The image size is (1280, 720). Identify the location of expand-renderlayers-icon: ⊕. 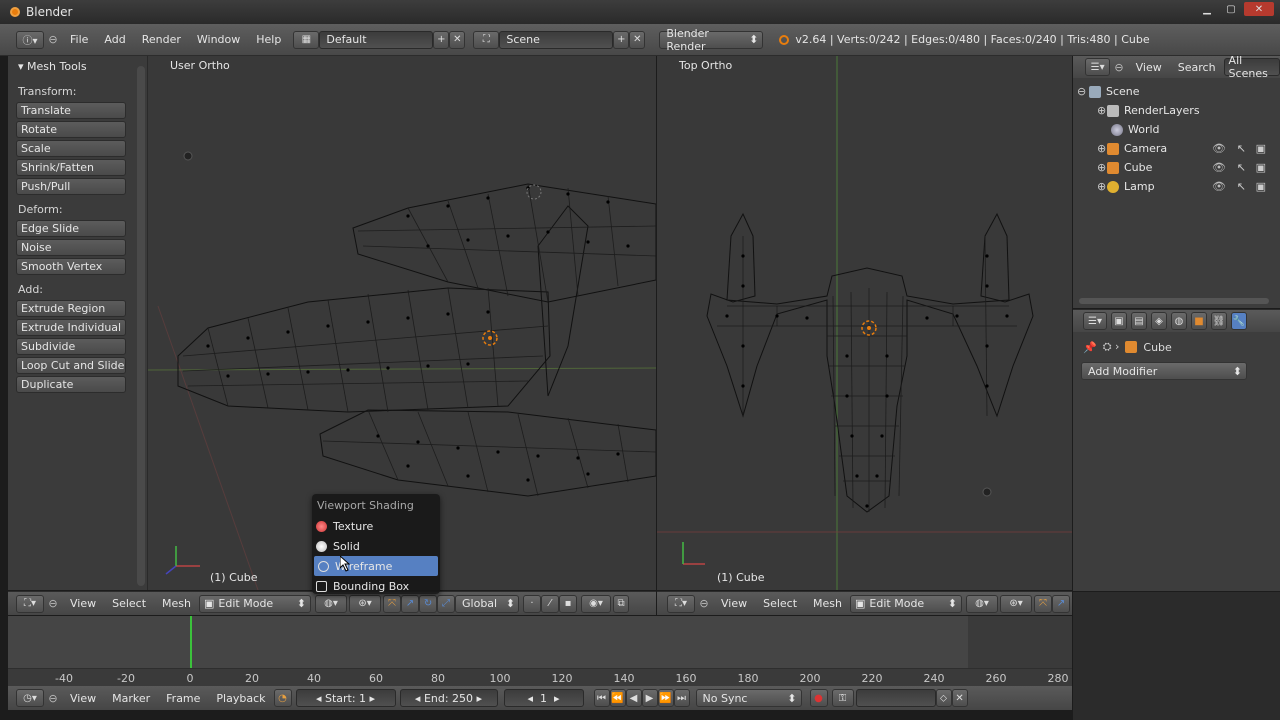
(1102, 110).